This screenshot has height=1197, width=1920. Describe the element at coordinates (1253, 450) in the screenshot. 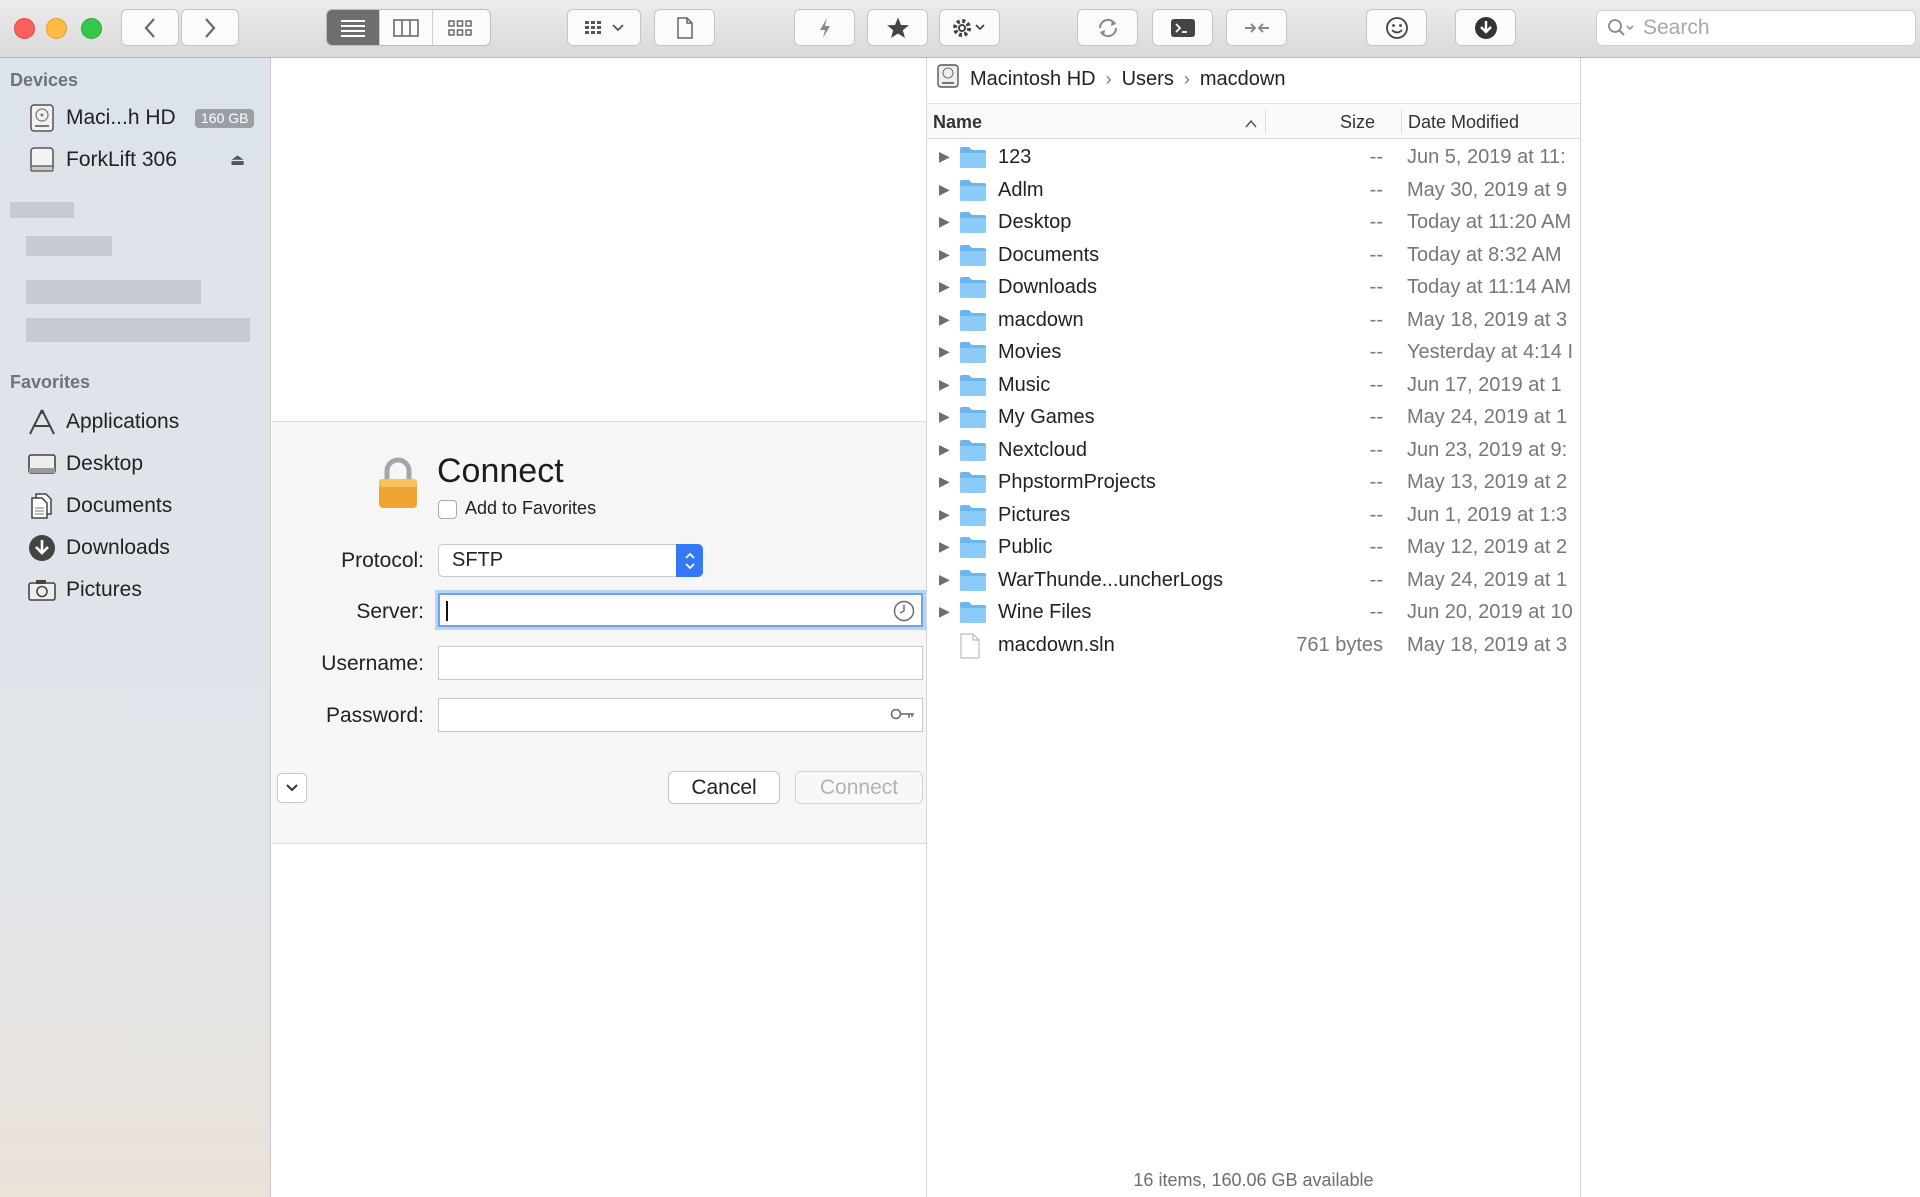

I see `table-row: ▶ Nextcloud -- Jun 23, 2019 at 9:` at that location.